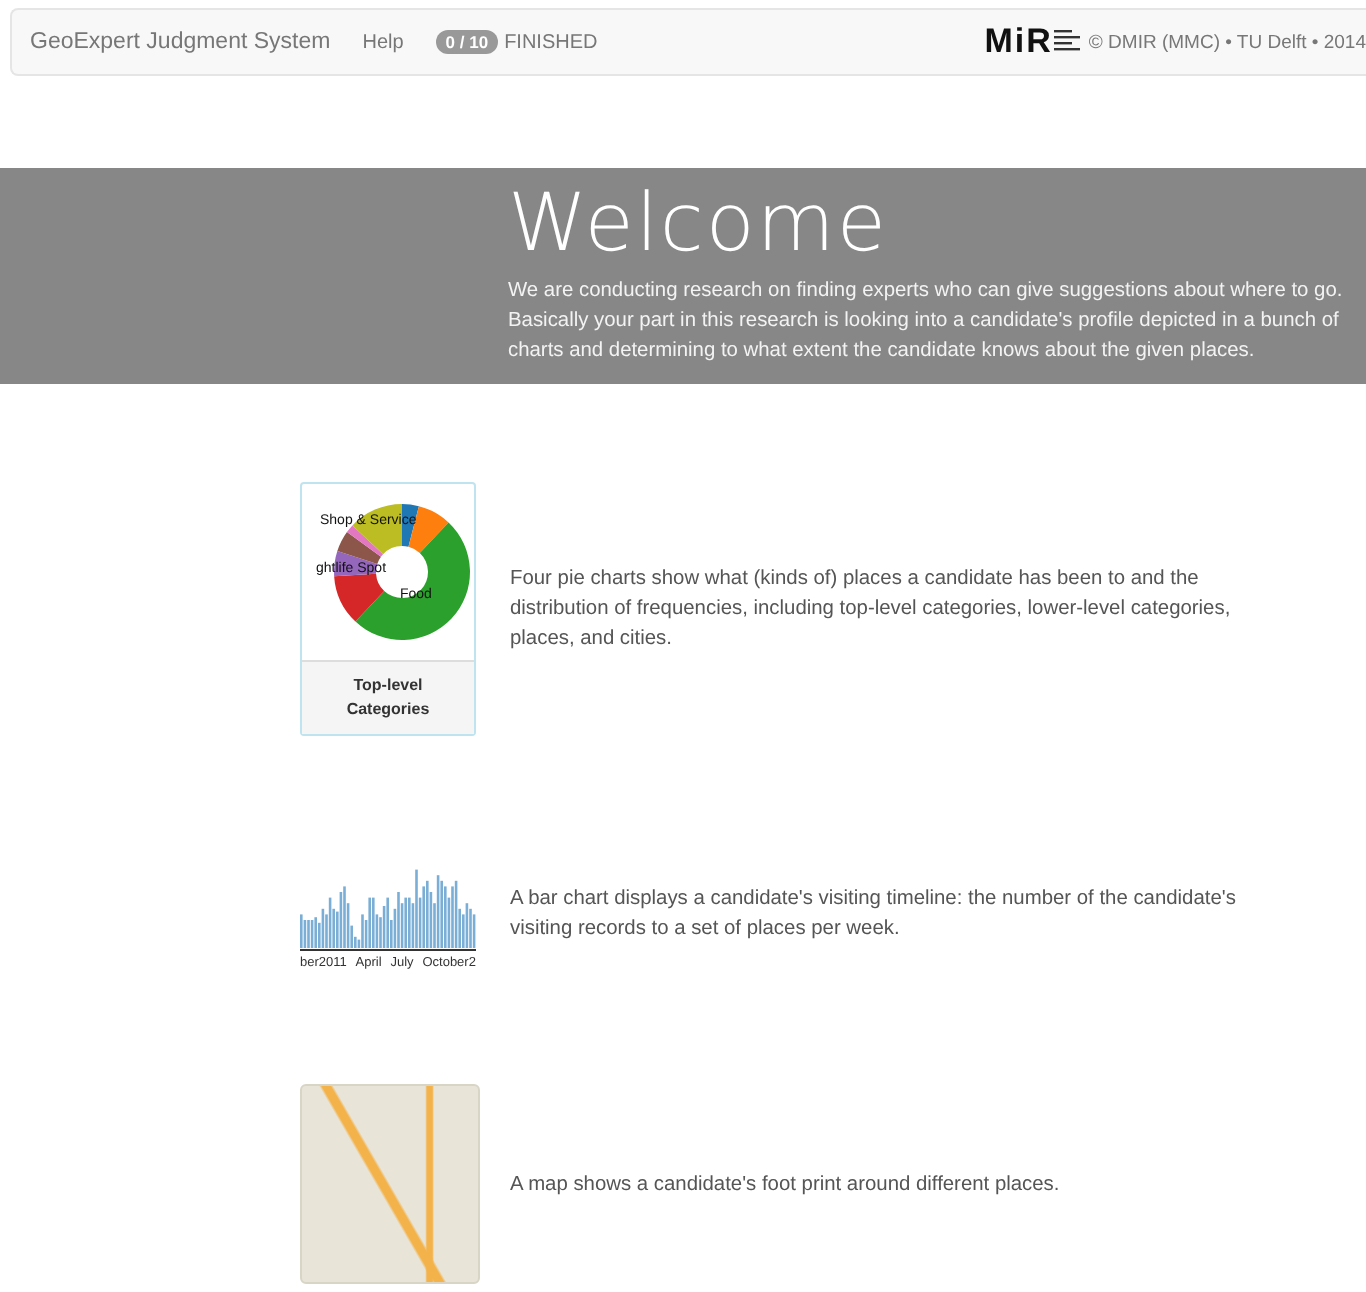 This screenshot has width=1366, height=1292. I want to click on thumbnail-caption: Top-level Categories, so click(388, 698).